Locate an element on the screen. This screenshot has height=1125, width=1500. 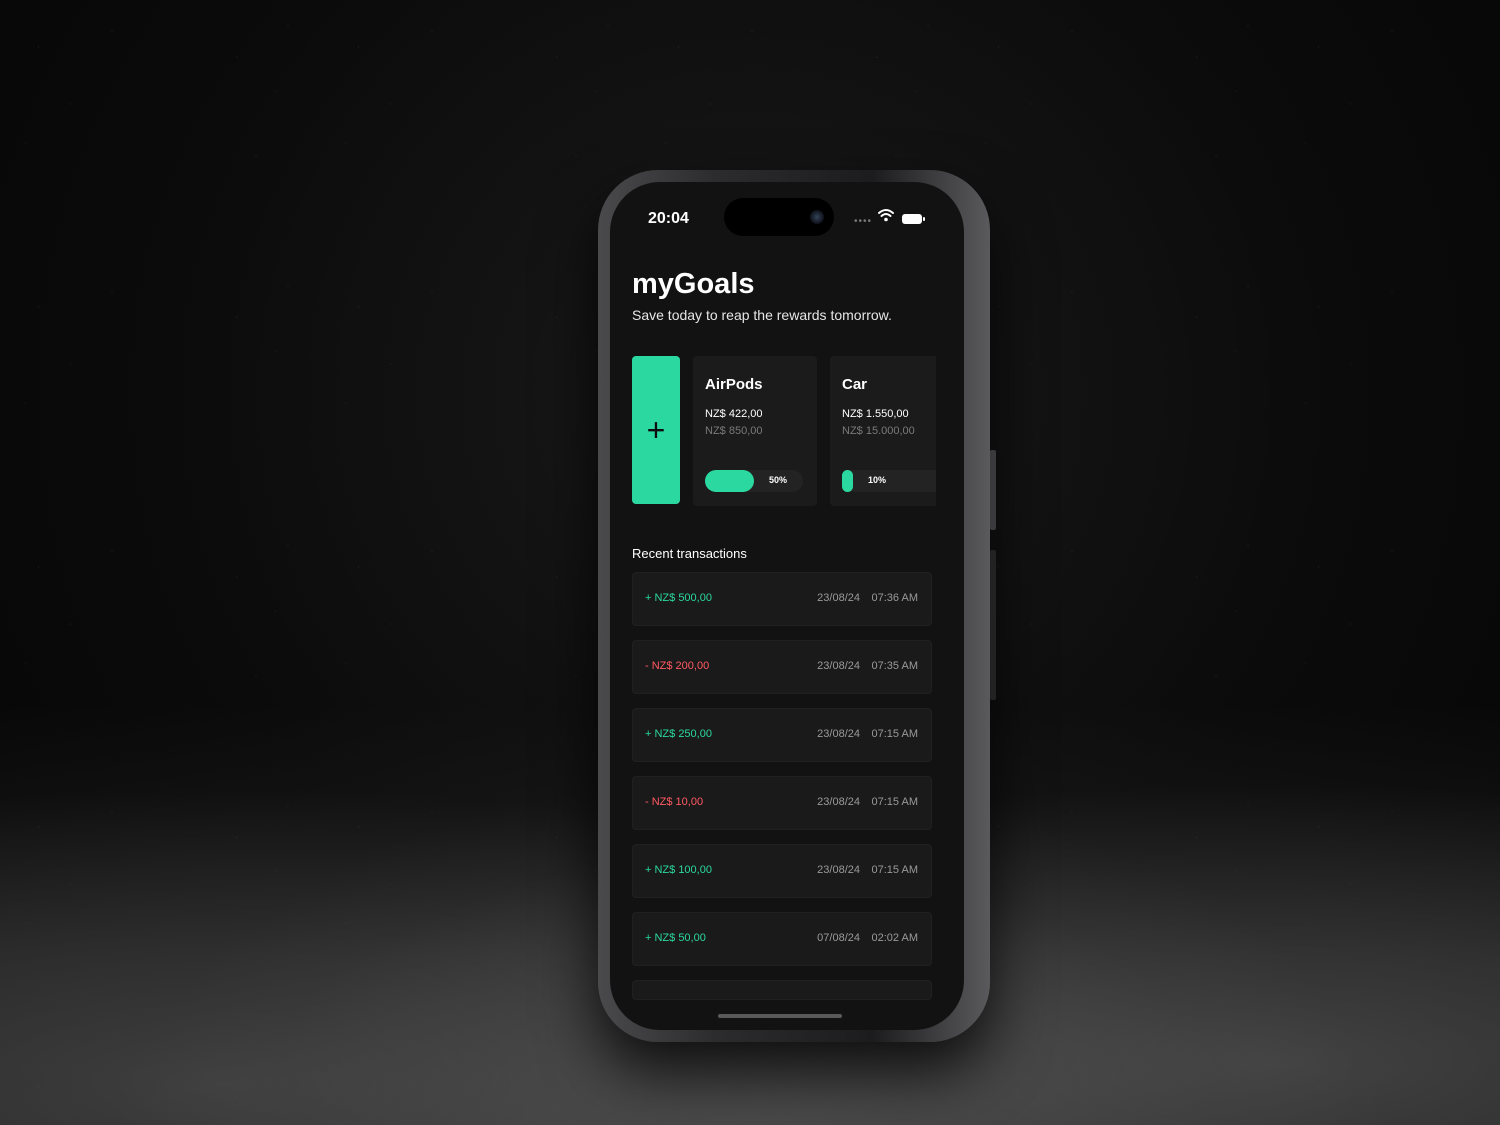
transaction-row: + NZ$ 50,00 07/08/24 02:02 AM is located at coordinates (782, 939).